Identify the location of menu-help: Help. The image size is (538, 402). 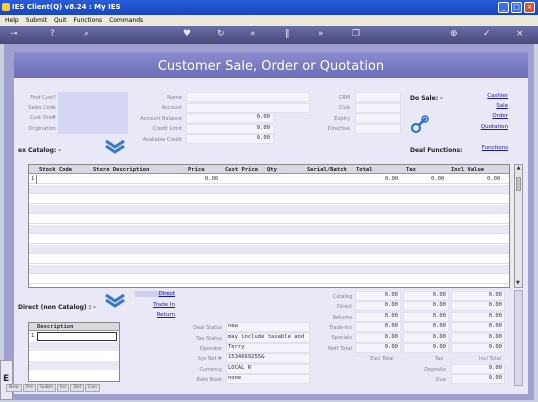
(12, 21).